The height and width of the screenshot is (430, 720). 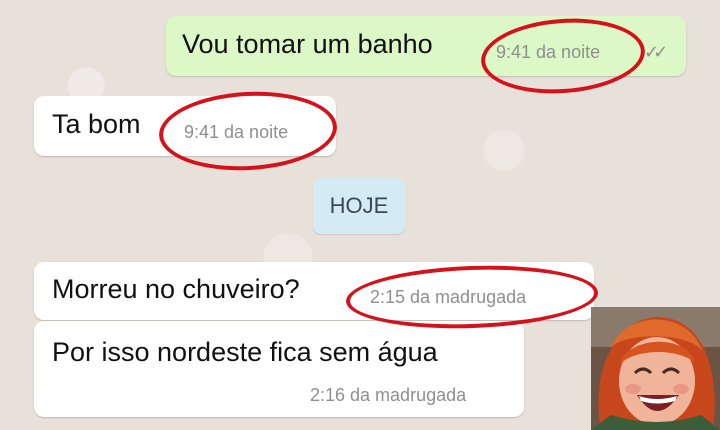 I want to click on message-text: Vou tomar um banho, so click(x=307, y=44).